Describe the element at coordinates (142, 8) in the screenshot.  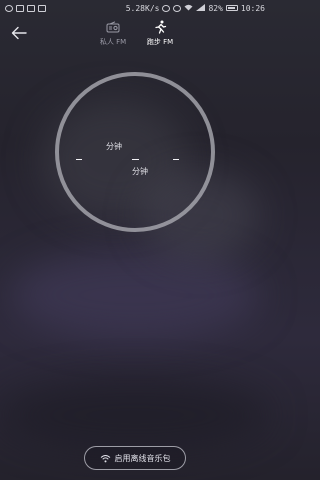
I see `net-speed: 5.28K/s` at that location.